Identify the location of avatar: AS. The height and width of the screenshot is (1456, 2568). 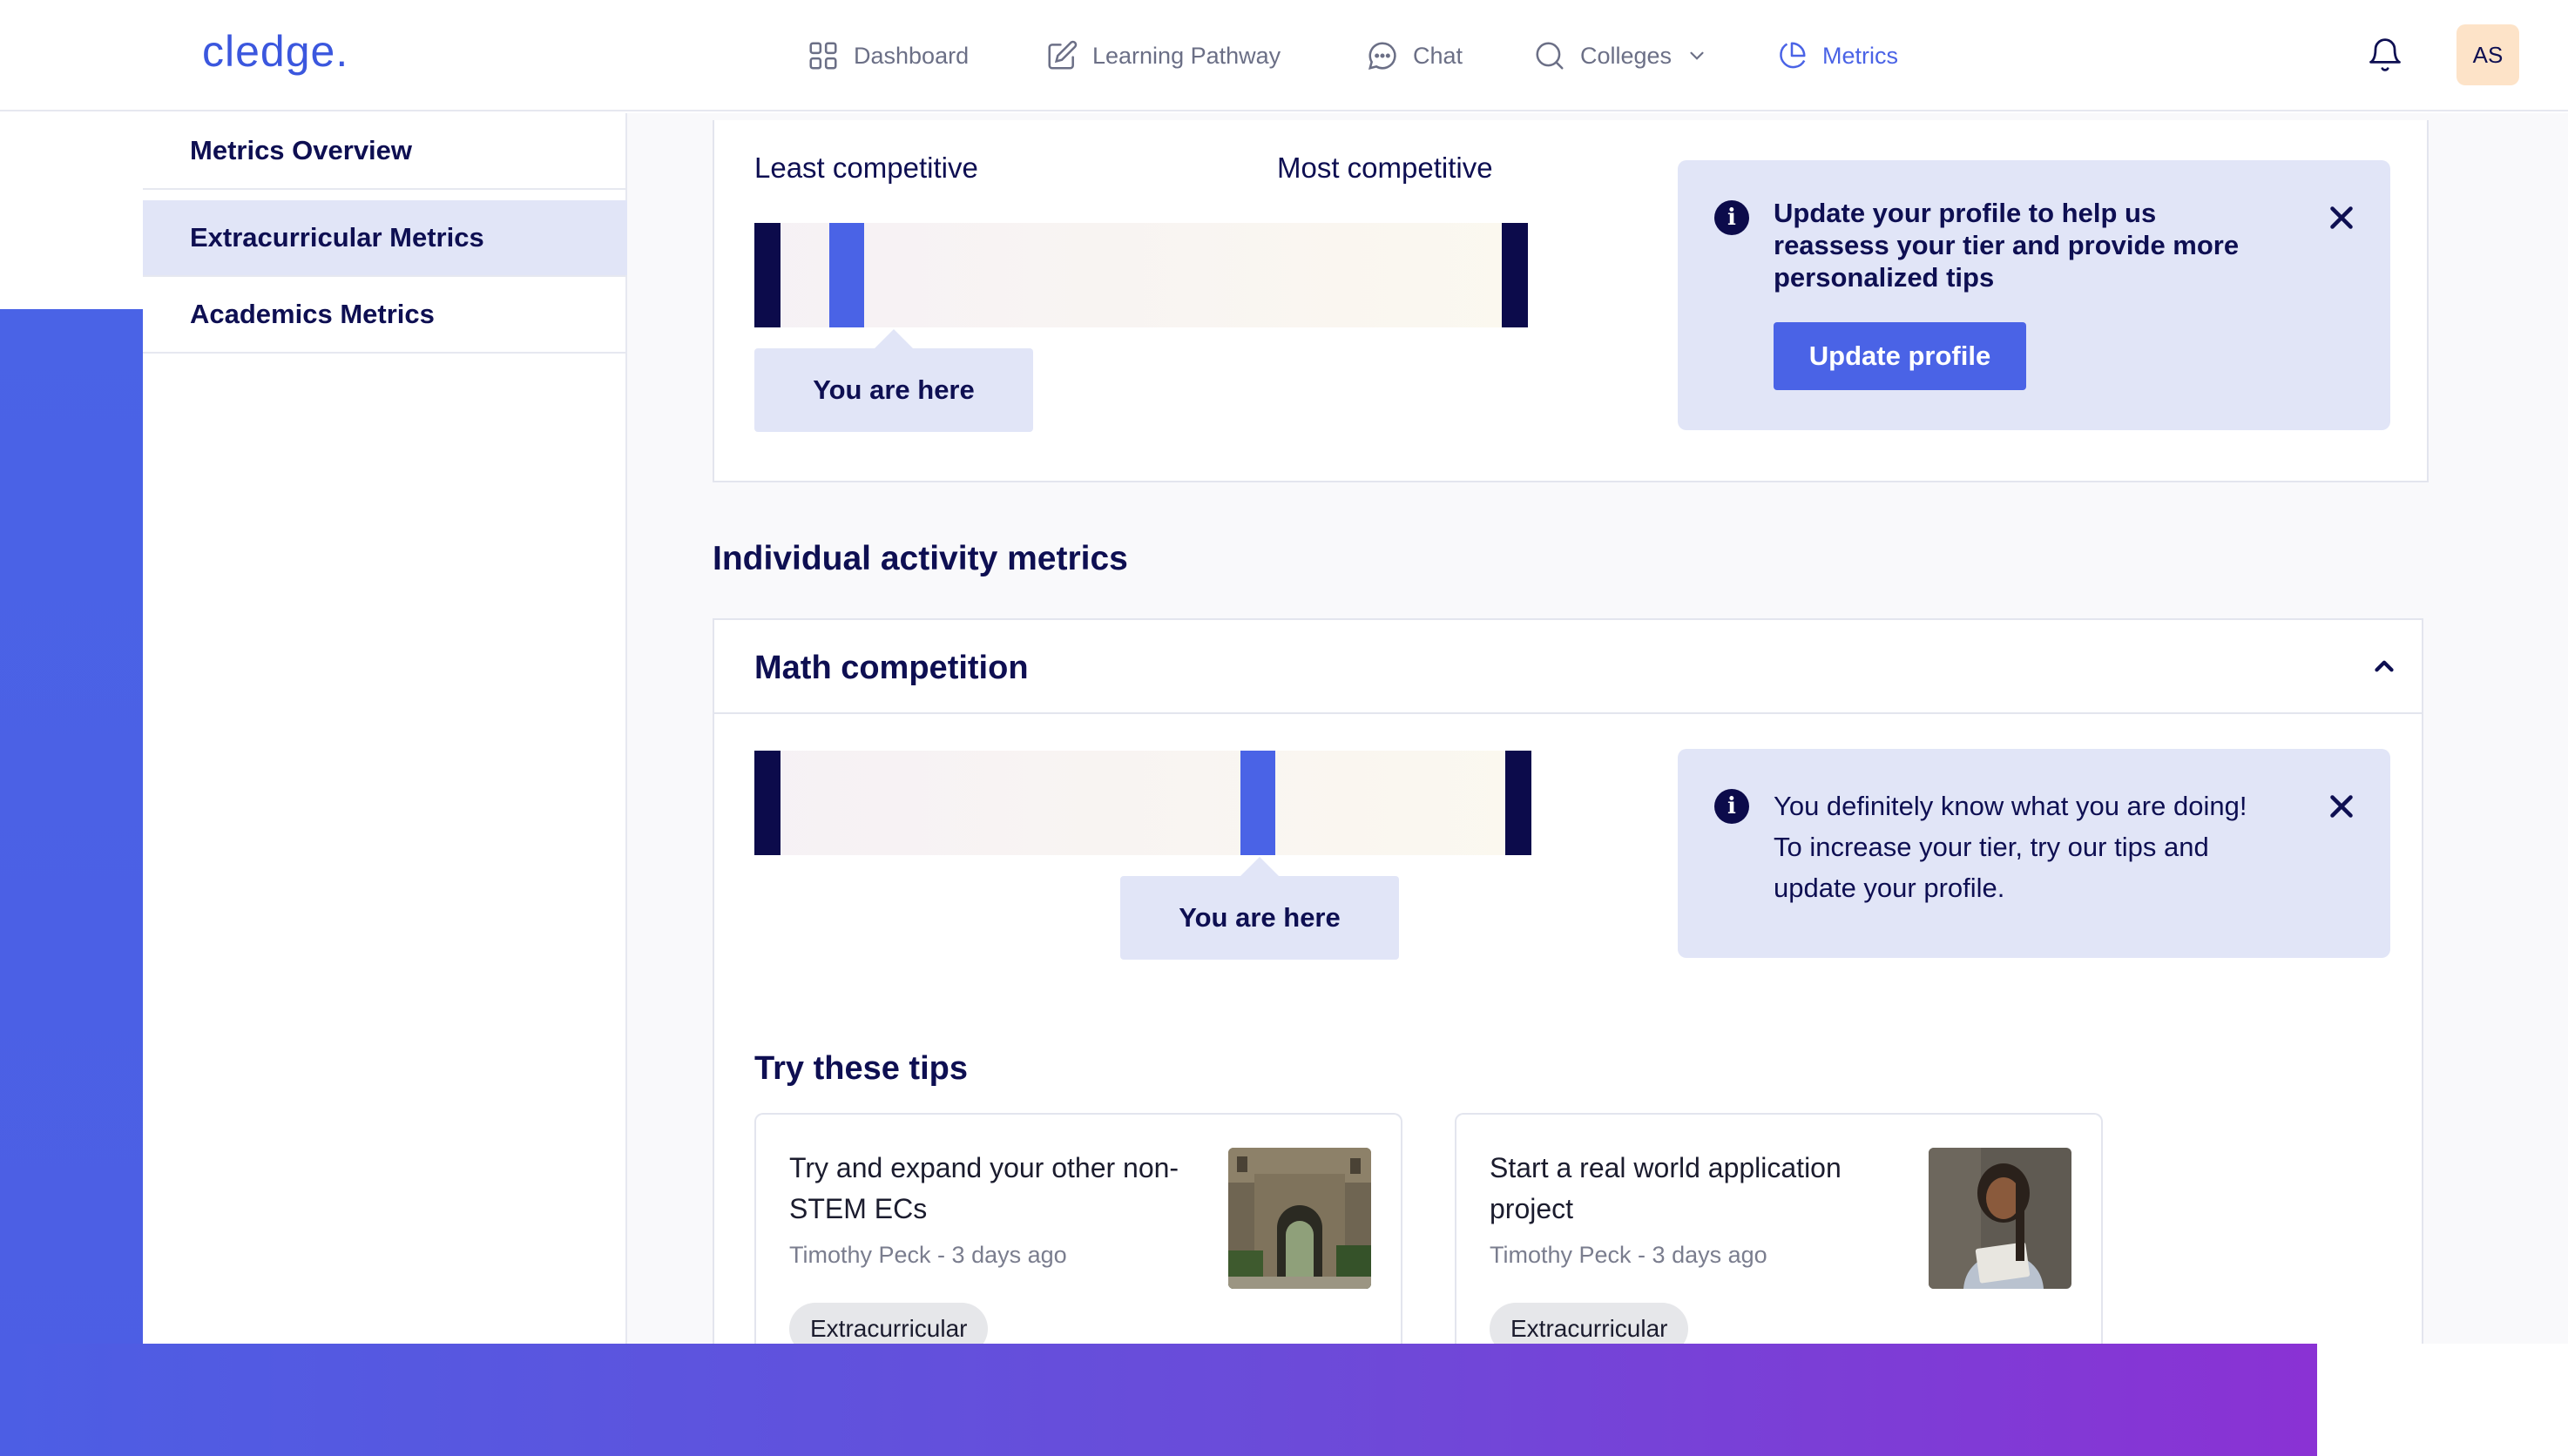
(2487, 54).